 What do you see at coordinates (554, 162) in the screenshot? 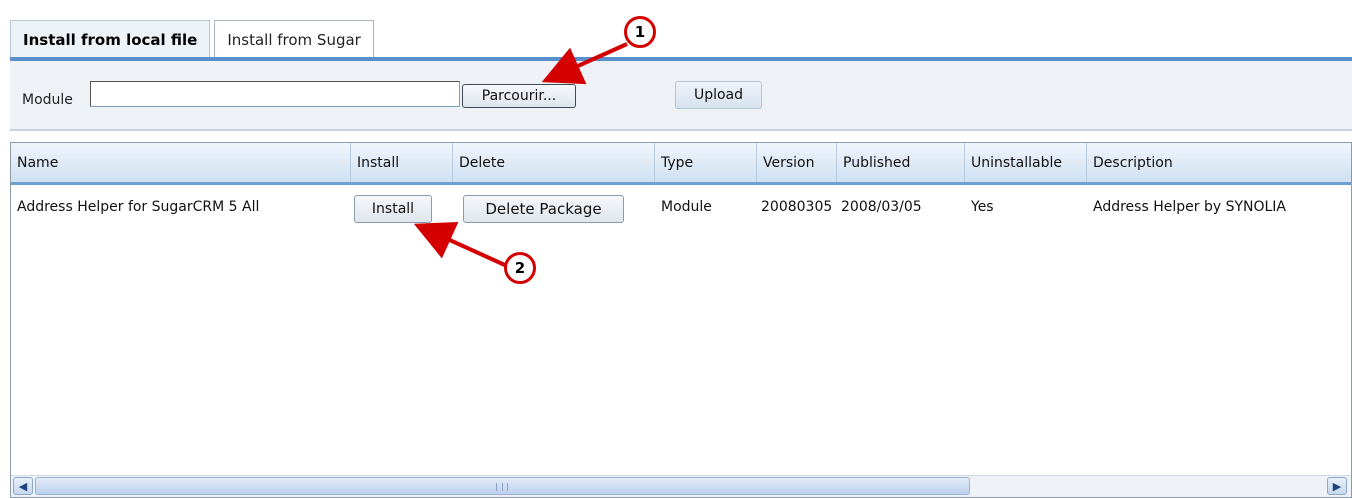
I see `header-delete: Delete` at bounding box center [554, 162].